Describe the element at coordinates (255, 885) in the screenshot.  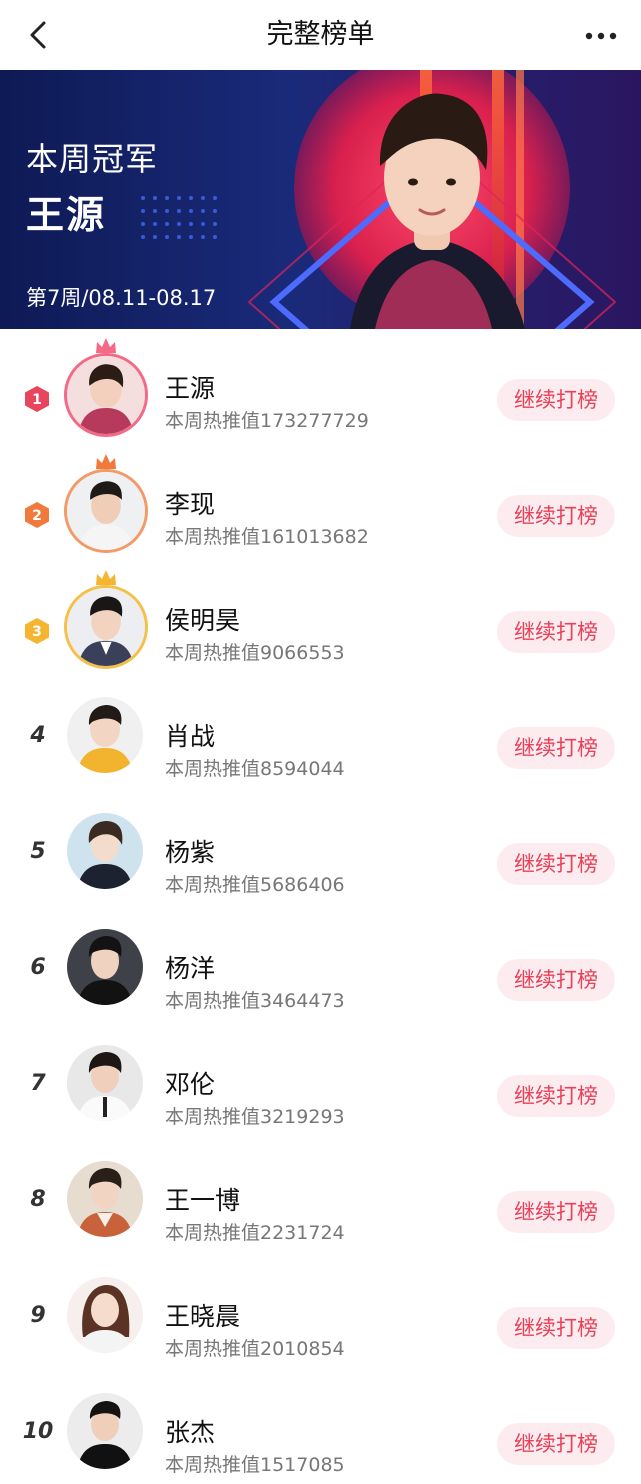
I see `heat-score: 本周热推值5686406` at that location.